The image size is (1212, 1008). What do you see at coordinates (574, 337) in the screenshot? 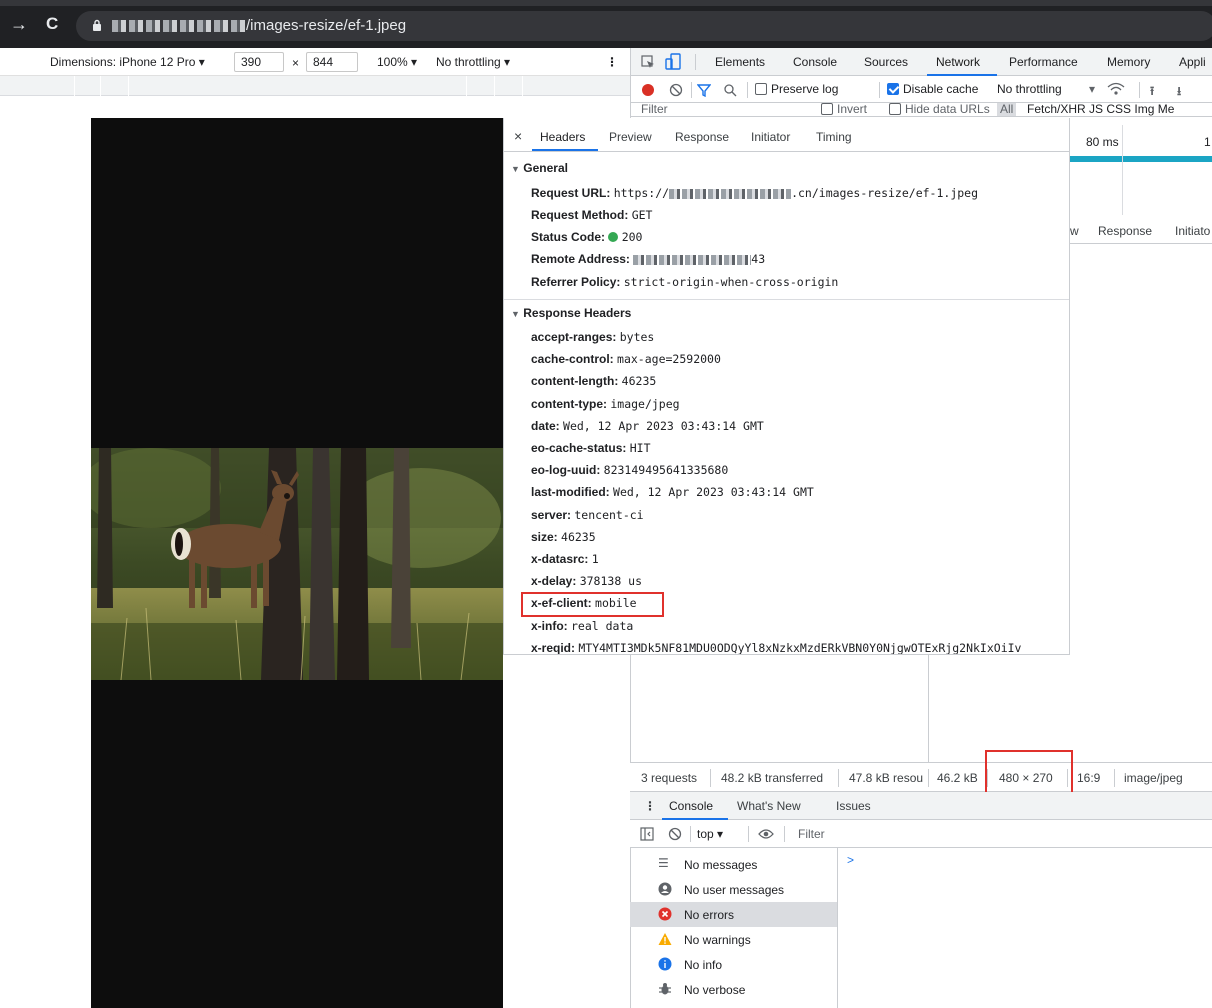
I see `header-key: accept-ranges:` at bounding box center [574, 337].